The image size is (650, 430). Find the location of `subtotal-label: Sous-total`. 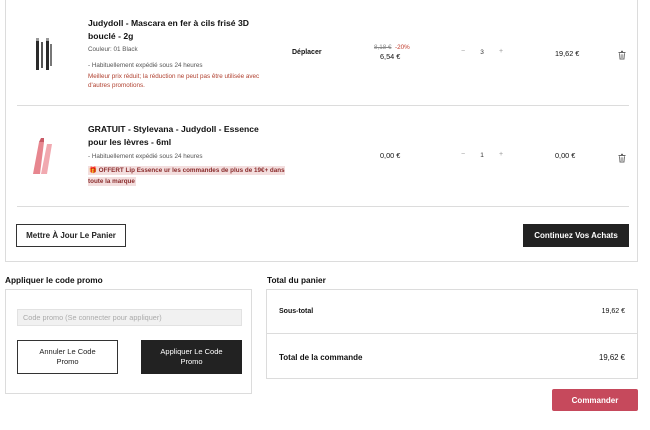

subtotal-label: Sous-total is located at coordinates (296, 311).